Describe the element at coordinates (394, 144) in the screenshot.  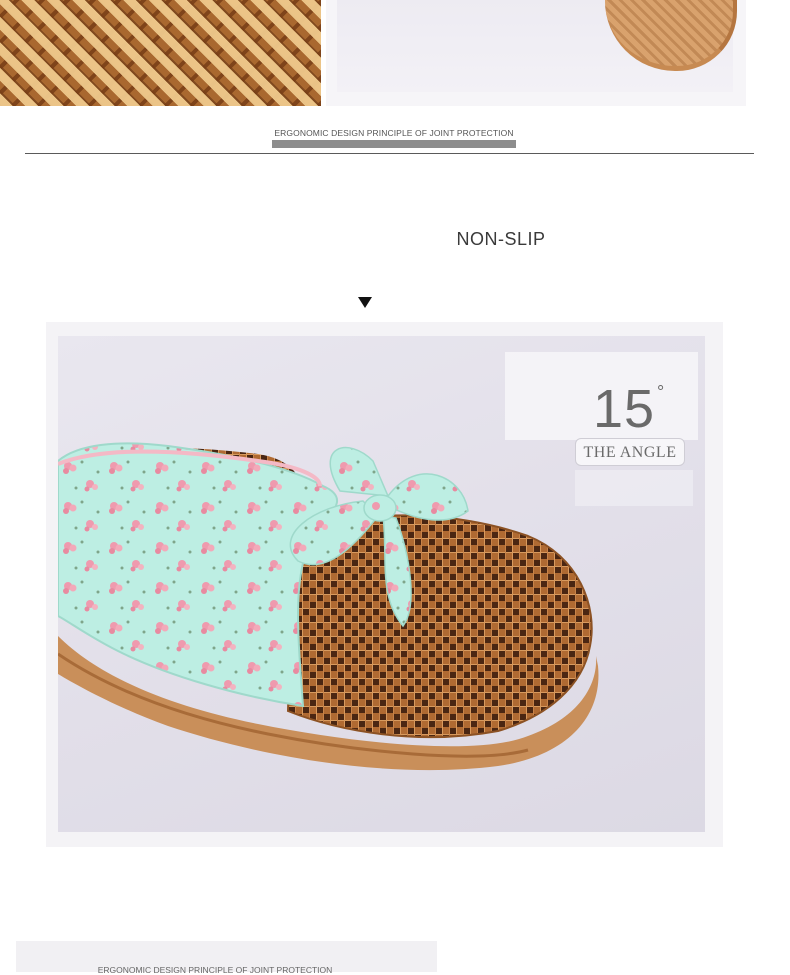
I see `caption-underline-bar` at that location.